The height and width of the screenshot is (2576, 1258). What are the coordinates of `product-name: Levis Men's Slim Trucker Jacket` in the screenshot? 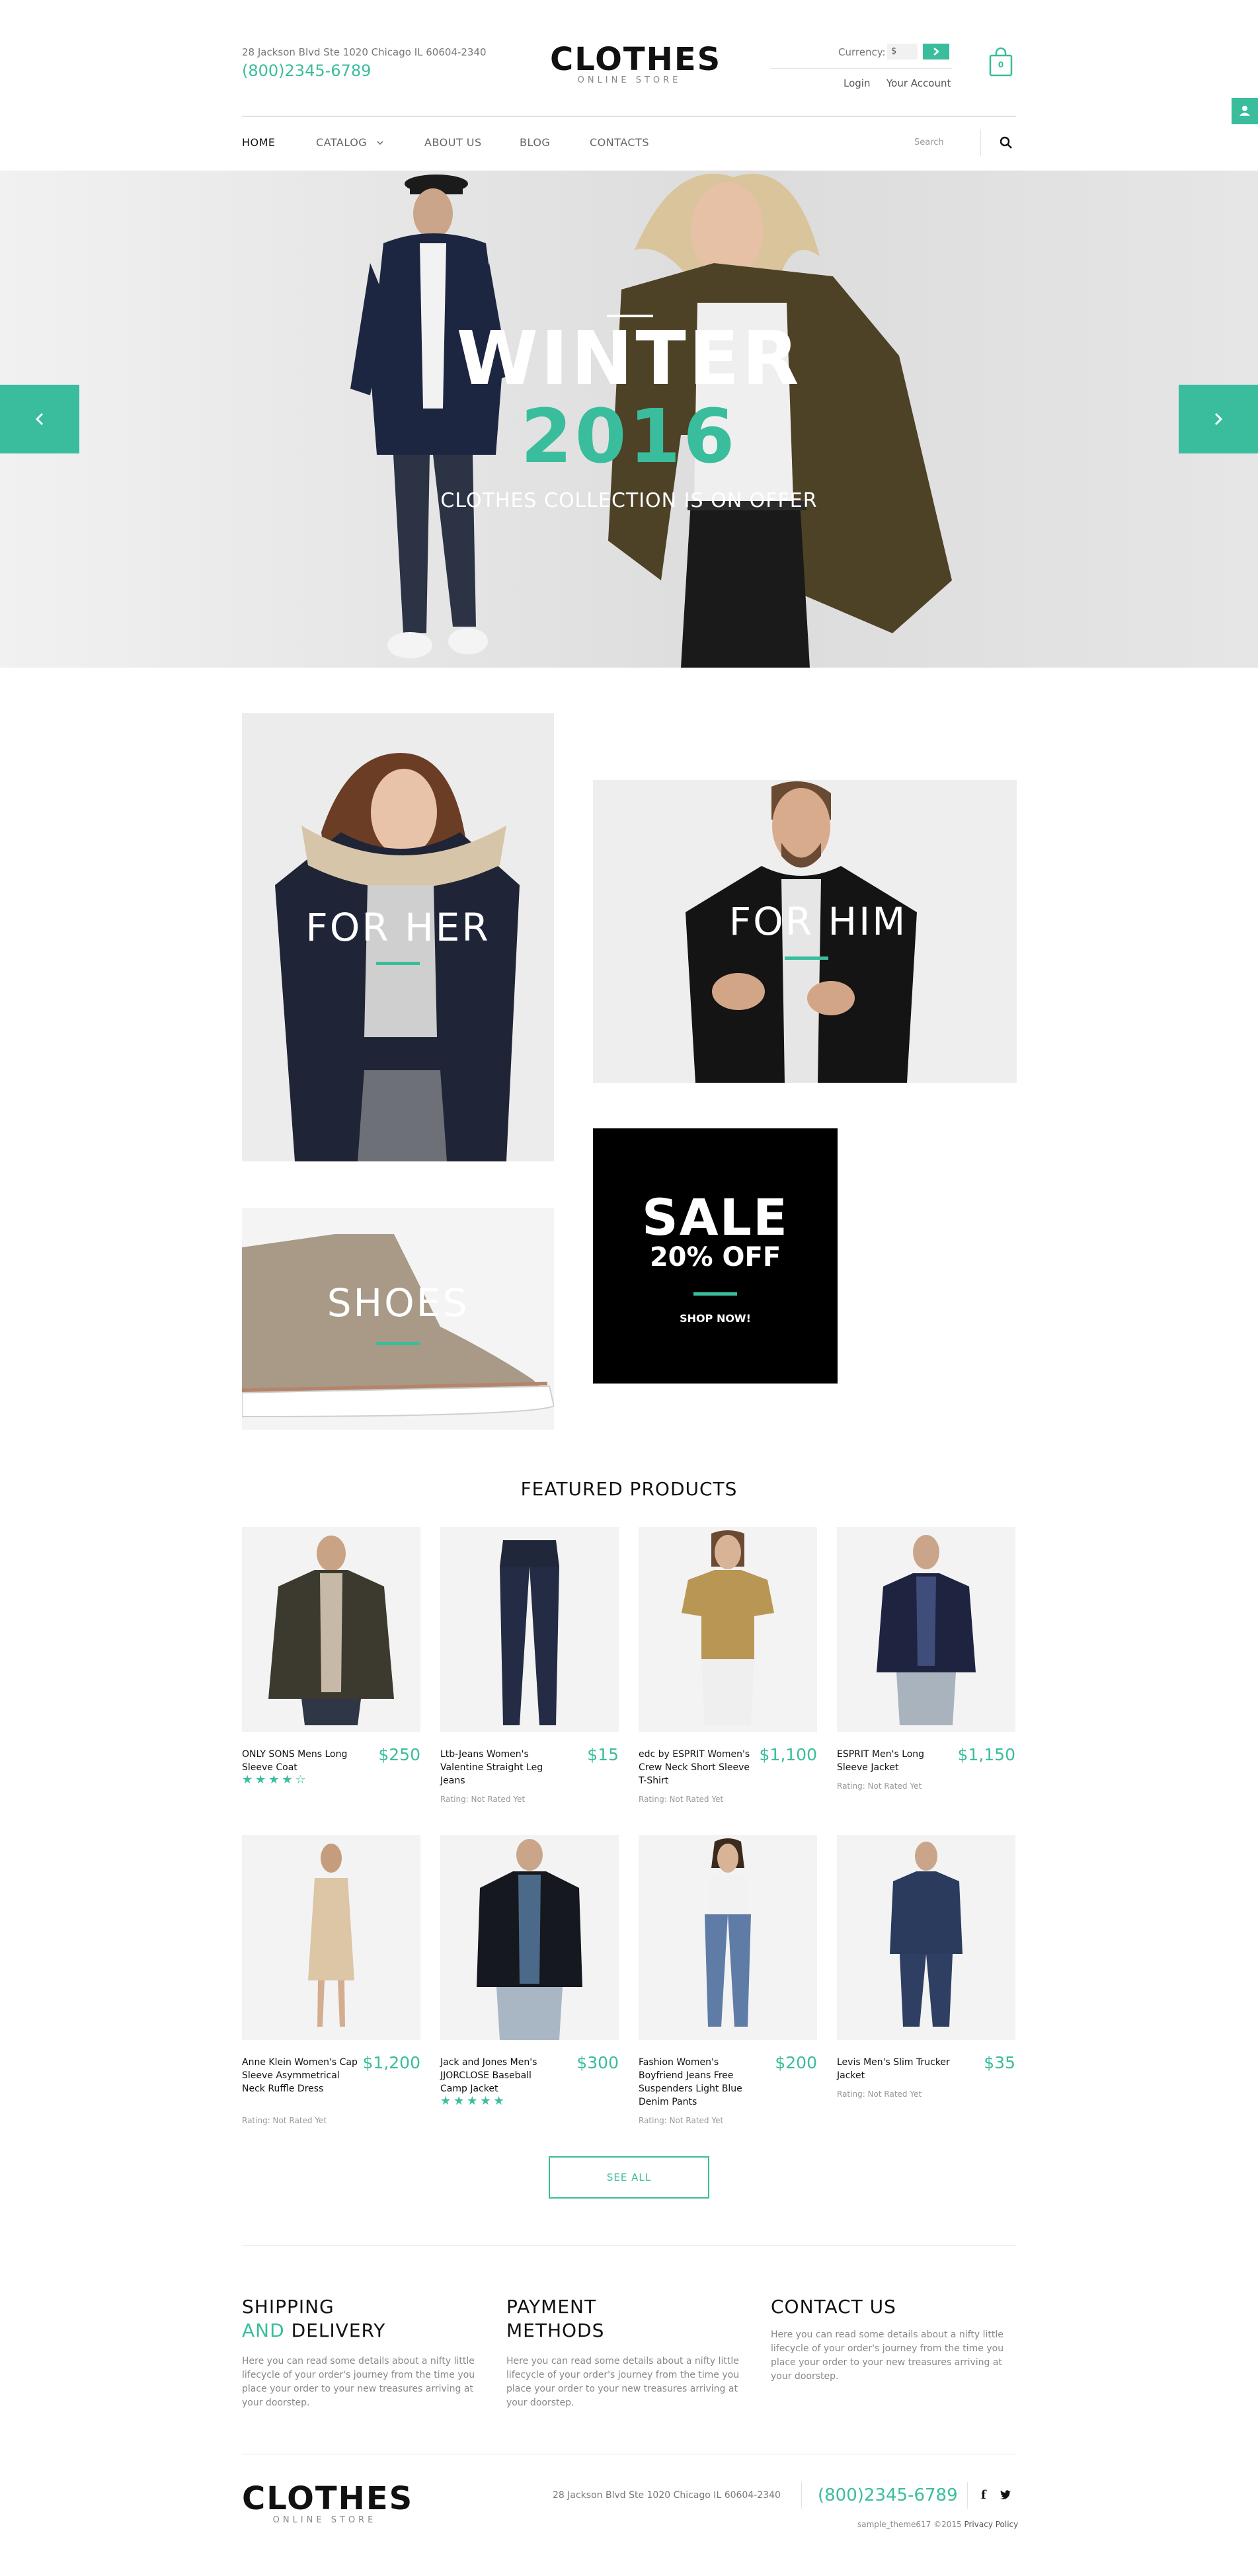 It's located at (896, 2069).